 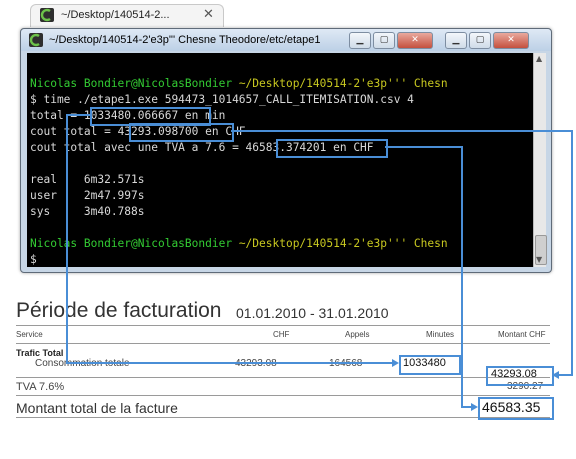 What do you see at coordinates (346, 363) in the screenshot?
I see `row-appels: 164568` at bounding box center [346, 363].